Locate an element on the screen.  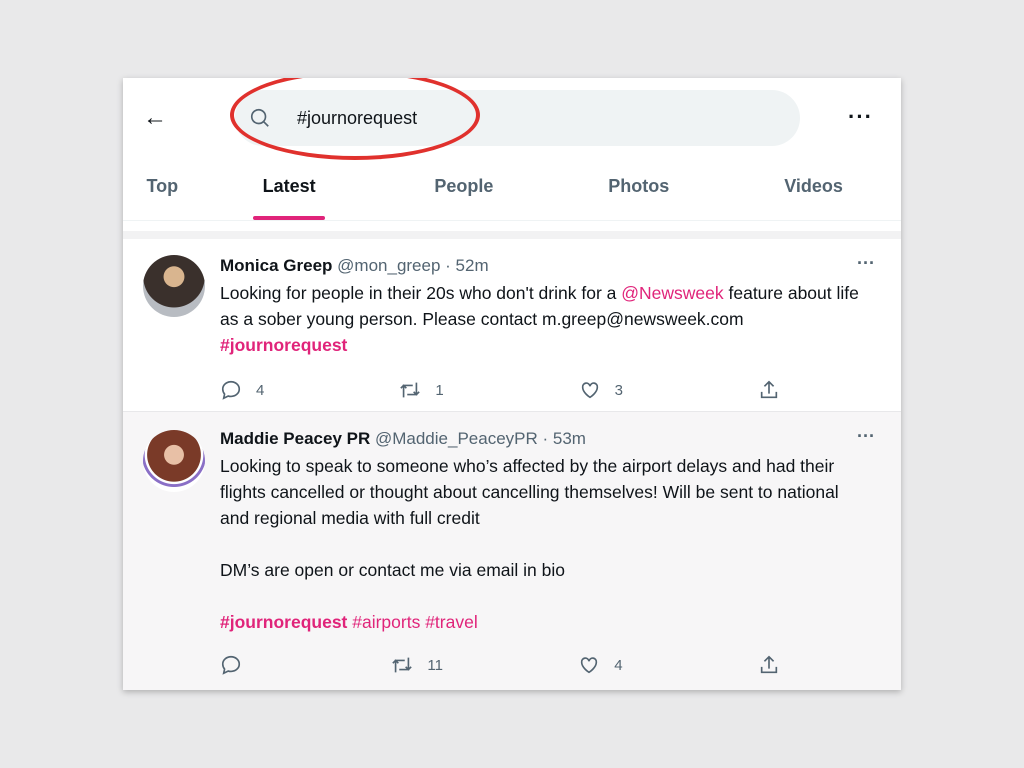
like-count: 3 is located at coordinates (618, 390).